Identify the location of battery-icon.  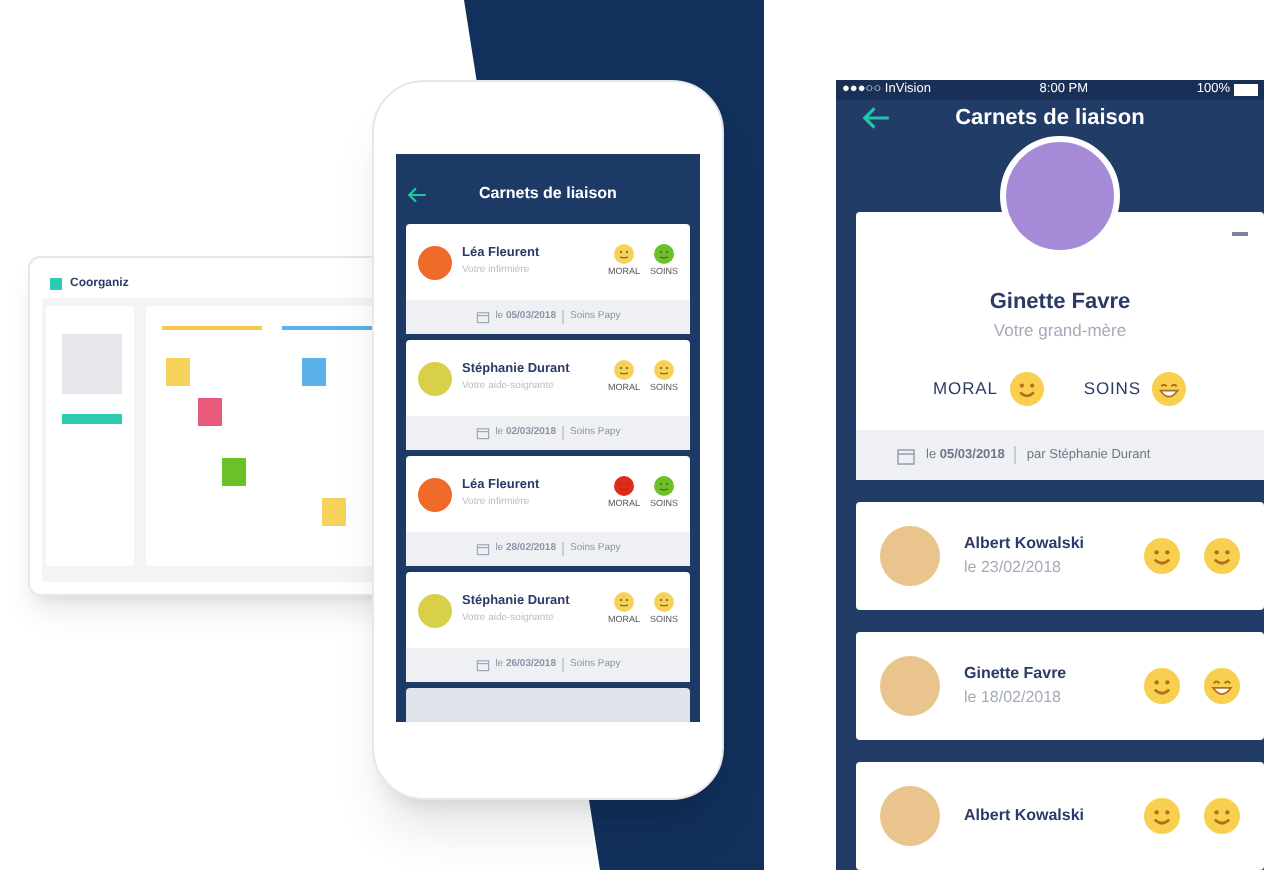
(1245, 89).